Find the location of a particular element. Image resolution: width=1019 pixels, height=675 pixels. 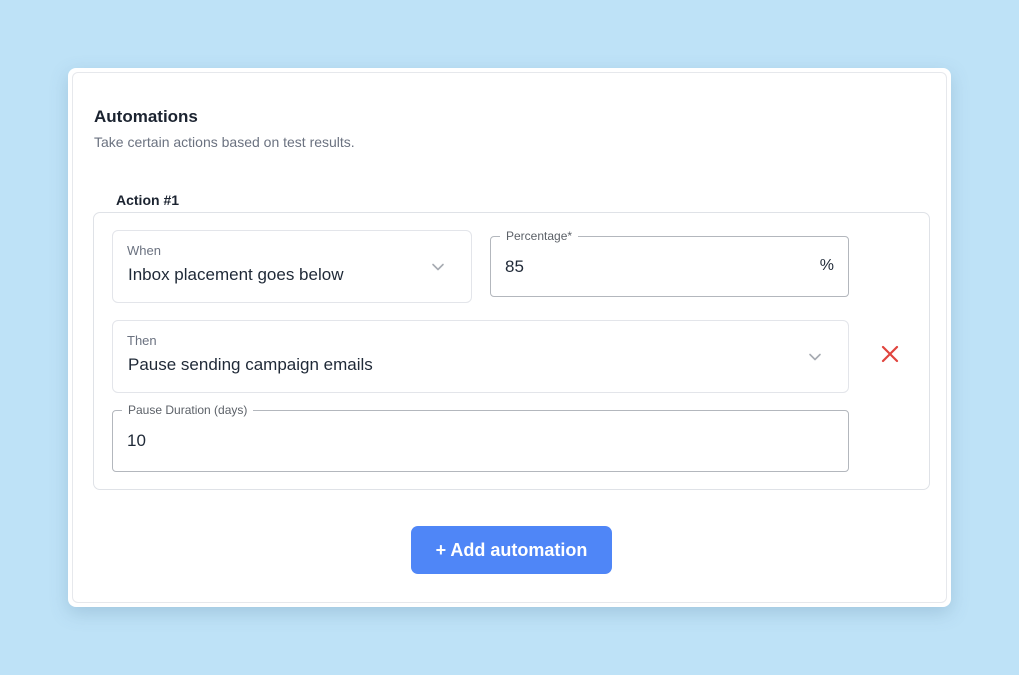

when-select: When Inbox placement goes below is located at coordinates (292, 266).